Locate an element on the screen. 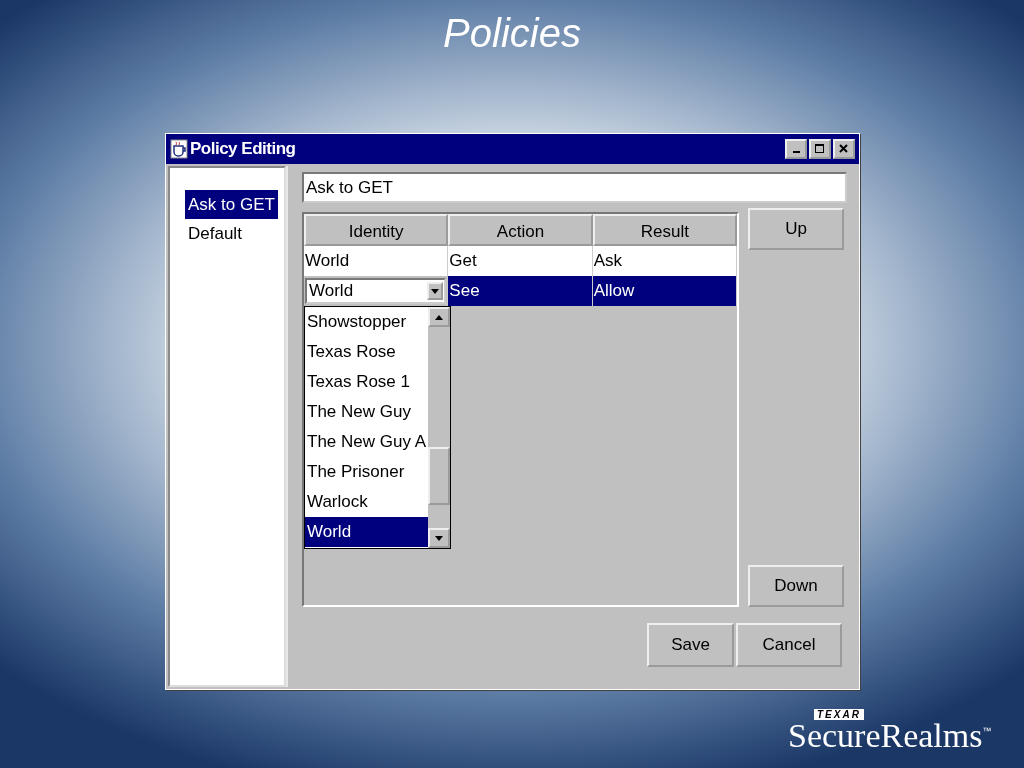  table-row: World See Allow is located at coordinates (520, 291).